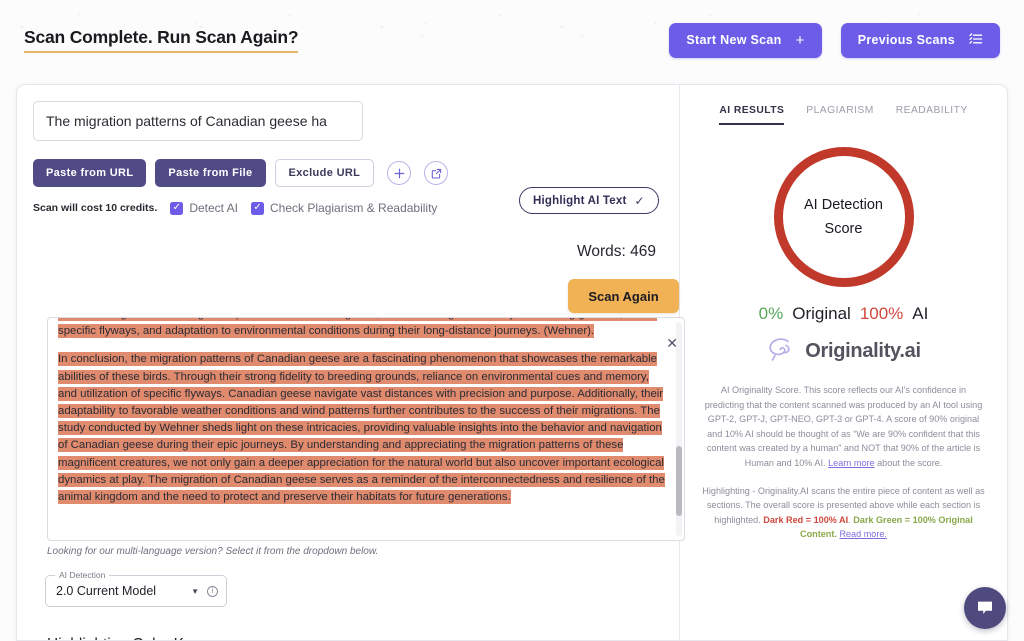 The image size is (1024, 641). What do you see at coordinates (806, 519) in the screenshot?
I see `dark-red-legend: Dark Red = 100% AI` at bounding box center [806, 519].